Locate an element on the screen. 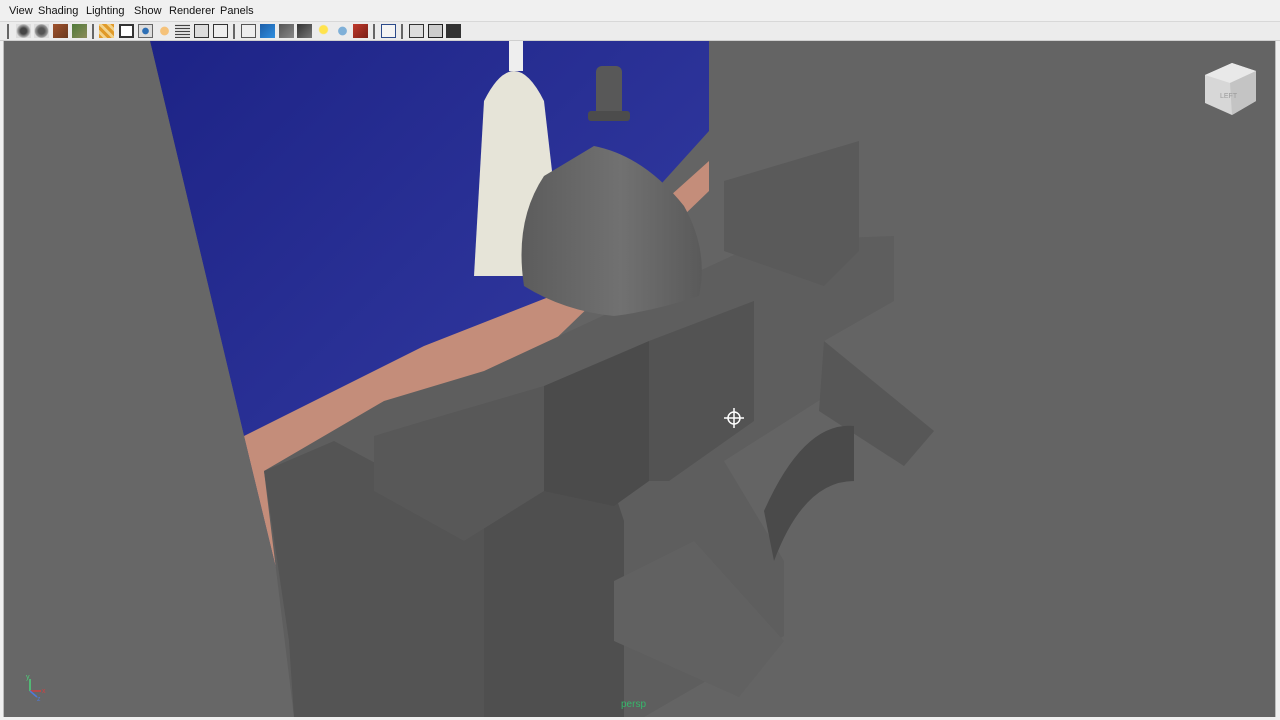 The image size is (1280, 720). axis-x-label: x is located at coordinates (44, 691).